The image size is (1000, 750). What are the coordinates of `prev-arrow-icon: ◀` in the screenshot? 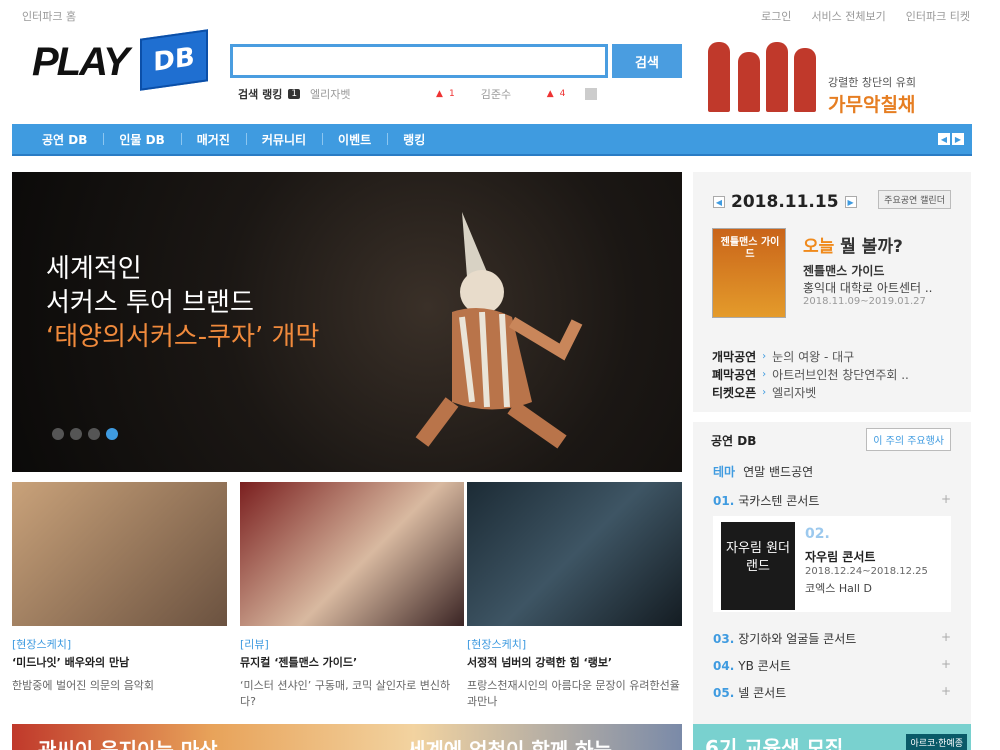 It's located at (944, 139).